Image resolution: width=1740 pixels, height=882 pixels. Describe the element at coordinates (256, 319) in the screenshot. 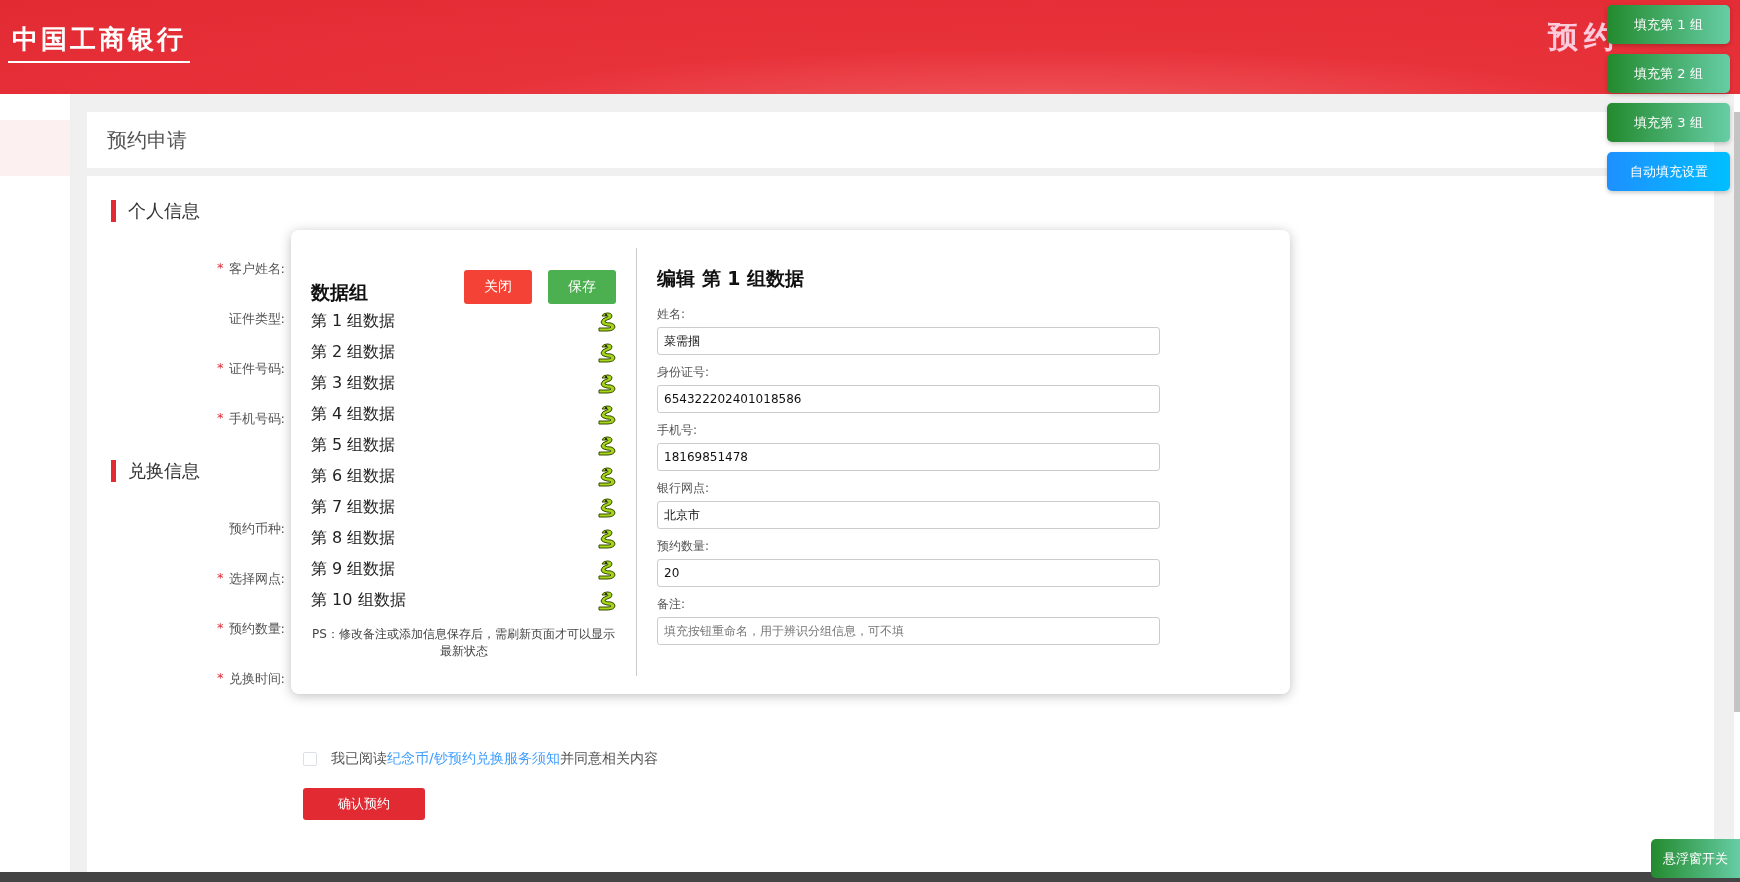

I see `field-label: 证件类型:` at that location.